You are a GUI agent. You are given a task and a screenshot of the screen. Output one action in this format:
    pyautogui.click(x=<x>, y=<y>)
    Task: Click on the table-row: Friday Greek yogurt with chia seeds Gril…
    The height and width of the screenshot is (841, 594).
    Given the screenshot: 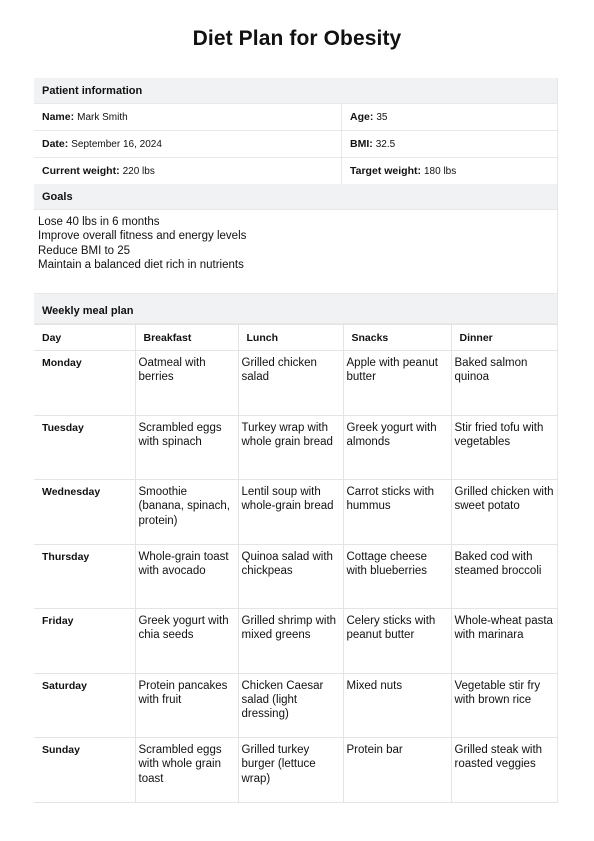 What is the action you would take?
    pyautogui.click(x=295, y=641)
    